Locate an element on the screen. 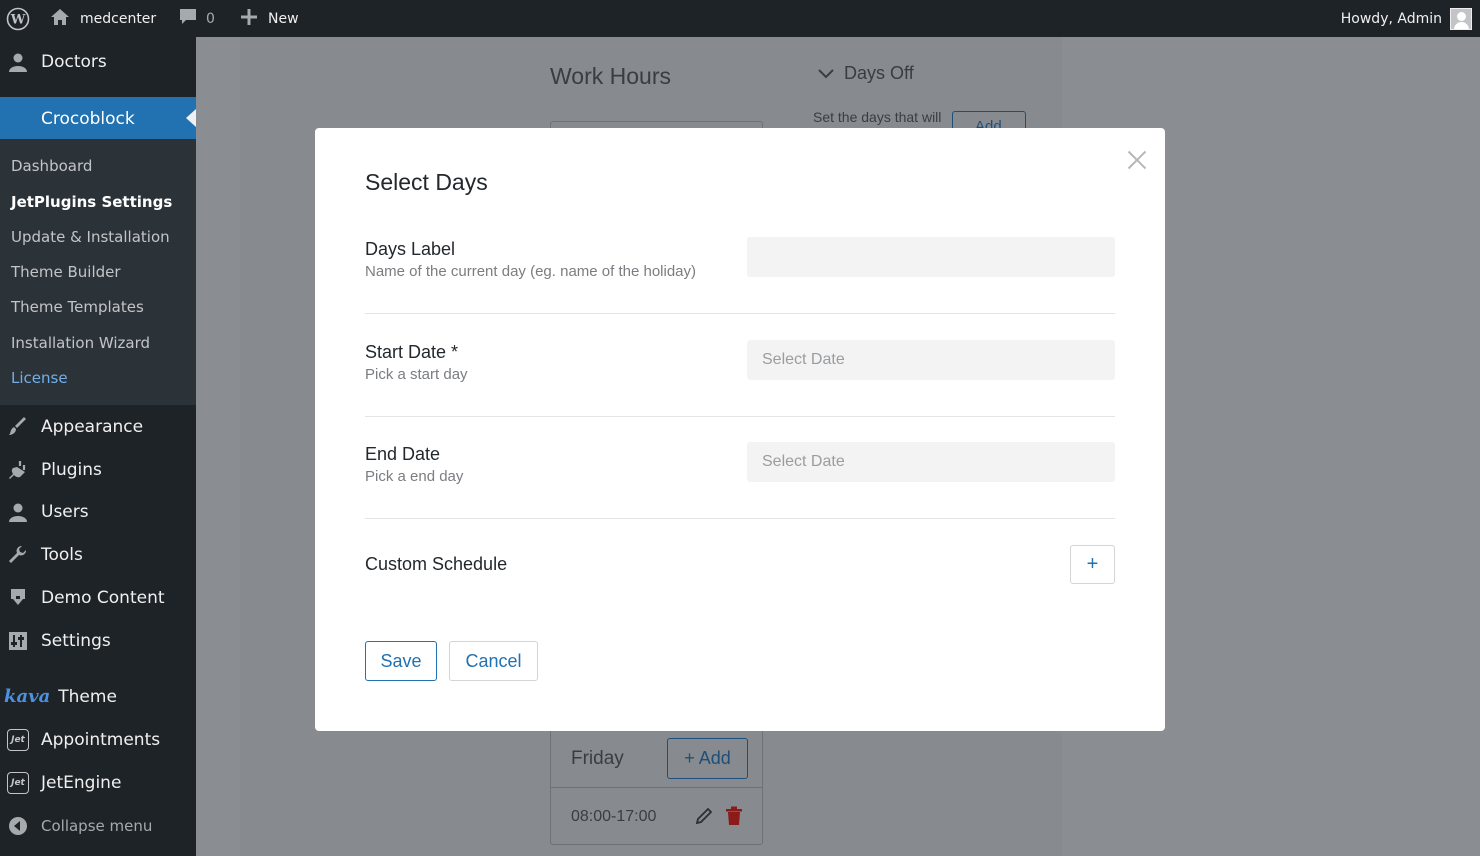 The height and width of the screenshot is (856, 1480). end-date-input is located at coordinates (931, 462).